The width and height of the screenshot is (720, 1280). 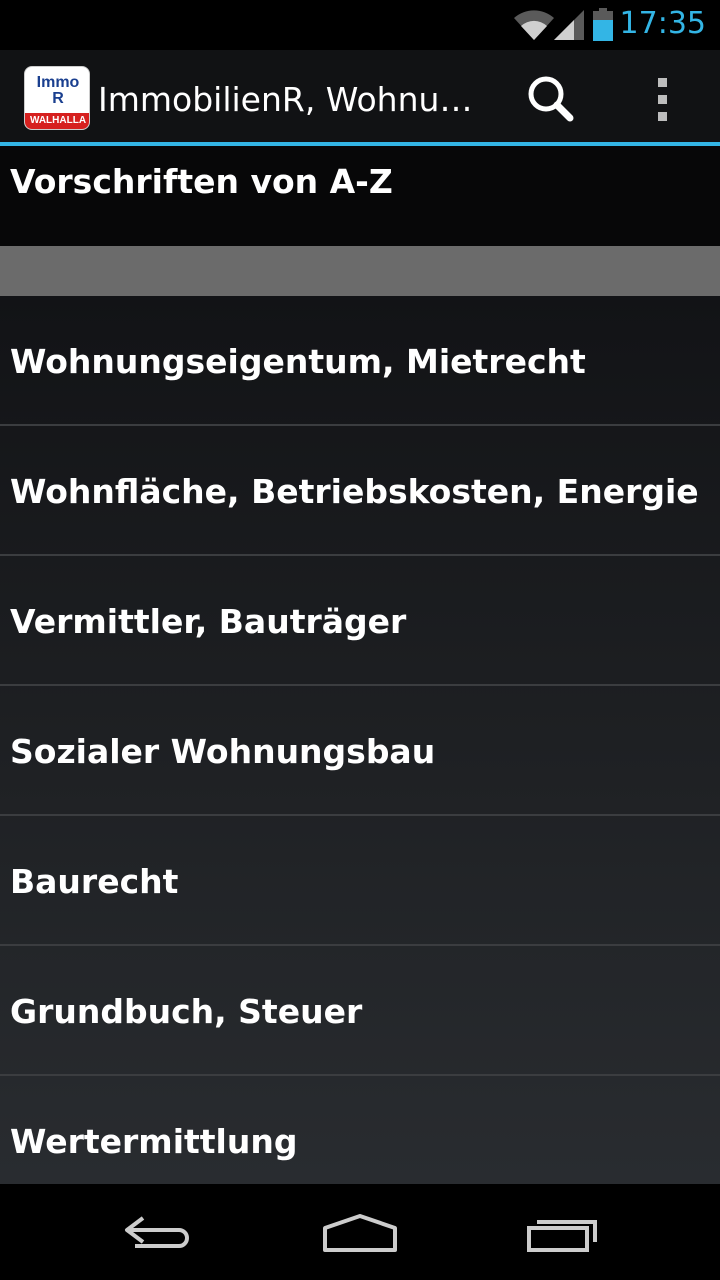 I want to click on list-item: Baurecht, so click(x=360, y=881).